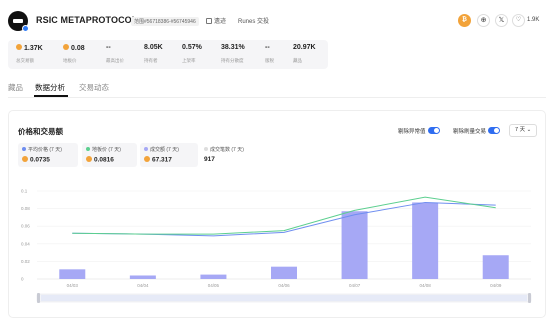 The height and width of the screenshot is (323, 554). What do you see at coordinates (74, 53) in the screenshot?
I see `stat-floor-price: 0.08 地板价` at bounding box center [74, 53].